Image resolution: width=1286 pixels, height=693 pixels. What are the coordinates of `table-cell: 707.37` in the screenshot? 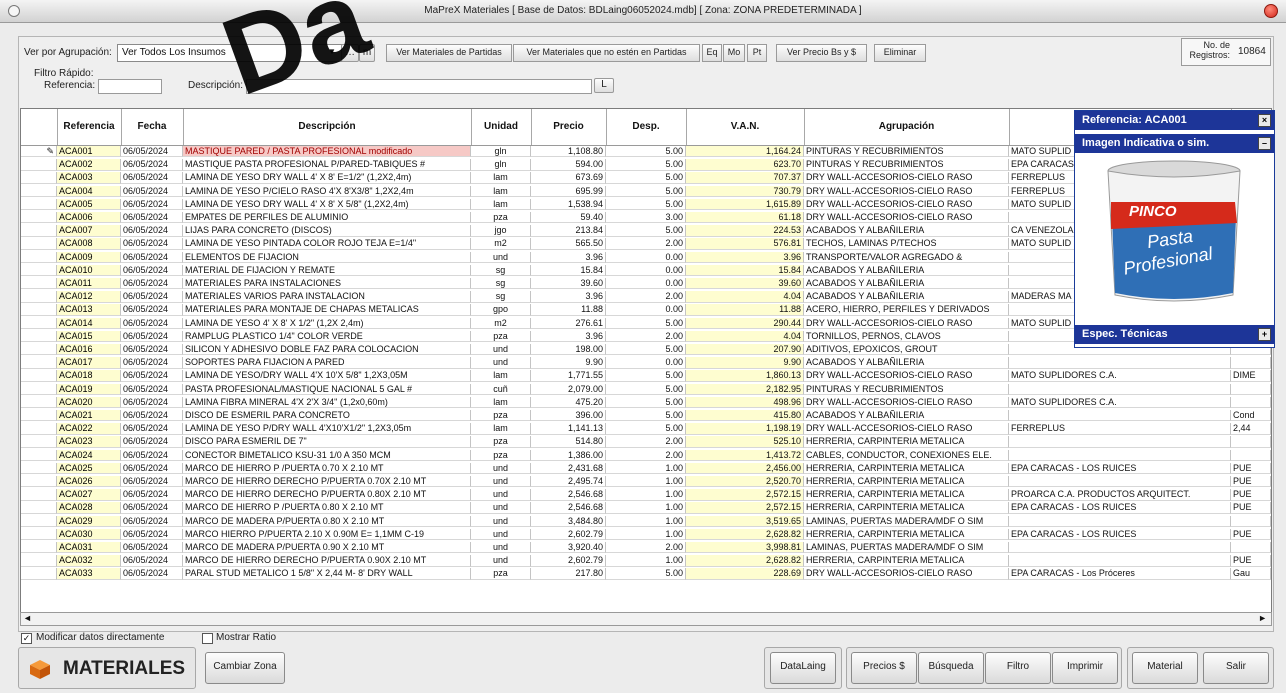 It's located at (745, 178).